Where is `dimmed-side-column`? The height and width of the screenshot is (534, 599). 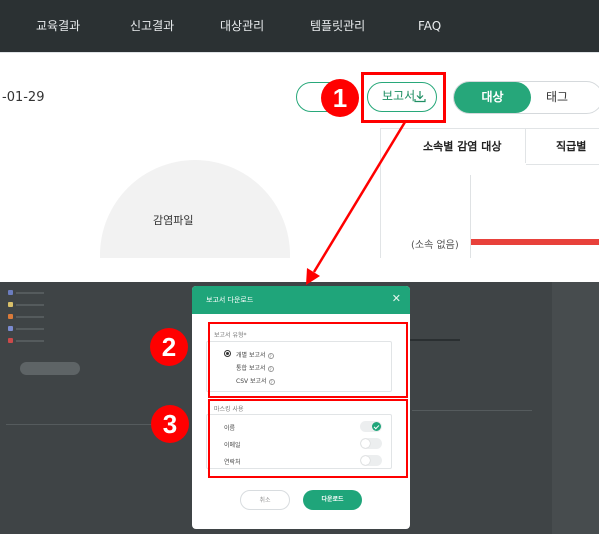 dimmed-side-column is located at coordinates (575, 408).